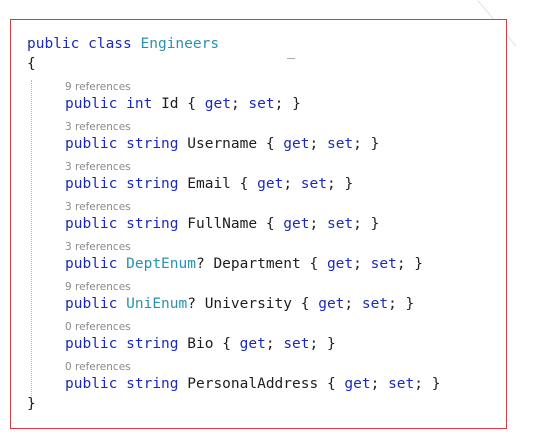 This screenshot has height=447, width=543. Describe the element at coordinates (157, 304) in the screenshot. I see `property-type: UniEnum` at that location.